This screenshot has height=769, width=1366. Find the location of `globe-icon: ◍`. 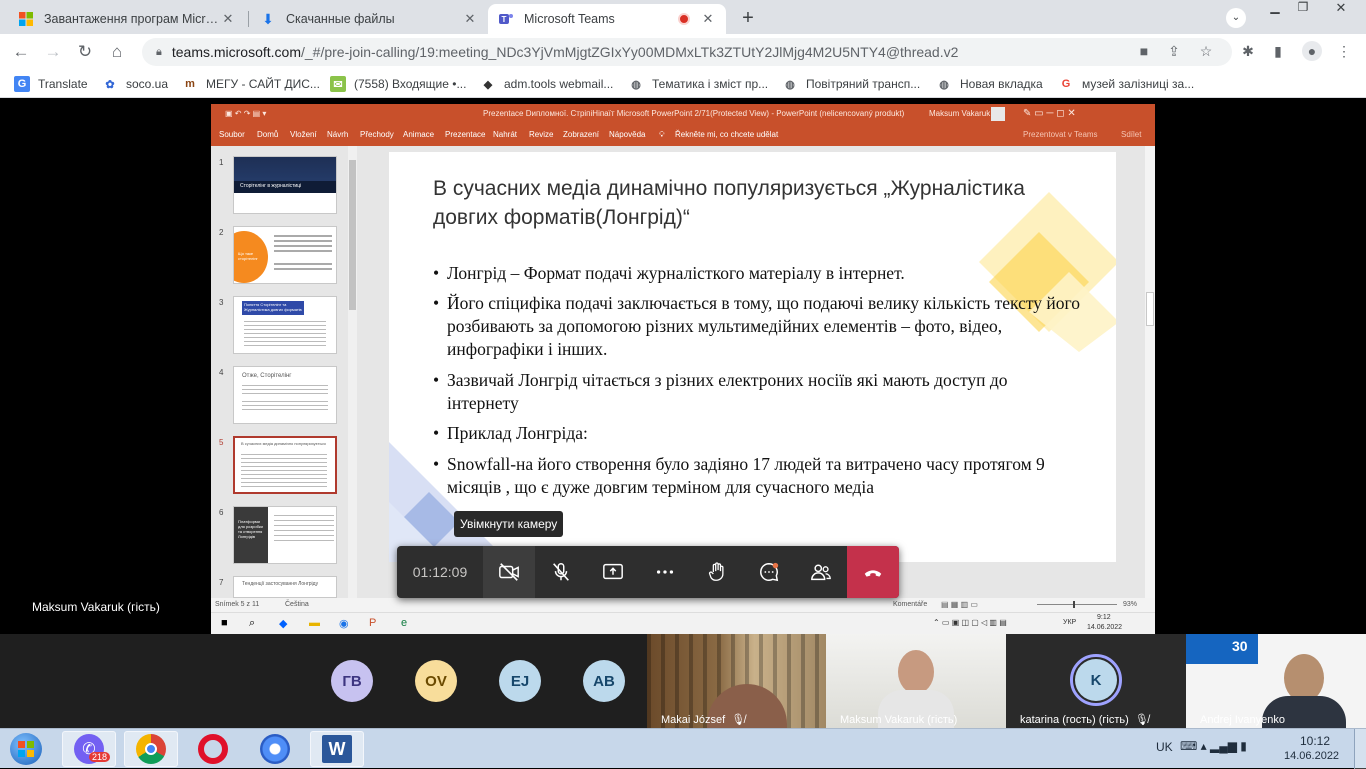

globe-icon: ◍ is located at coordinates (636, 84).